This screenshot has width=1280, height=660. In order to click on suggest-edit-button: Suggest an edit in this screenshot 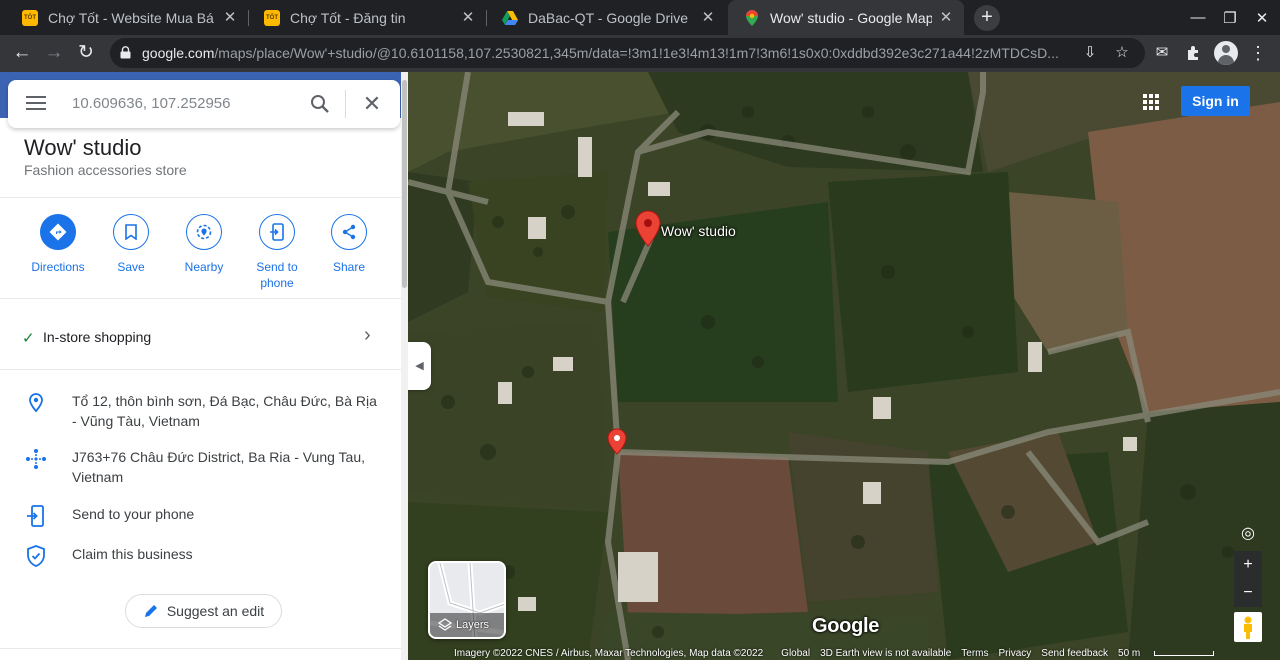, I will do `click(203, 611)`.